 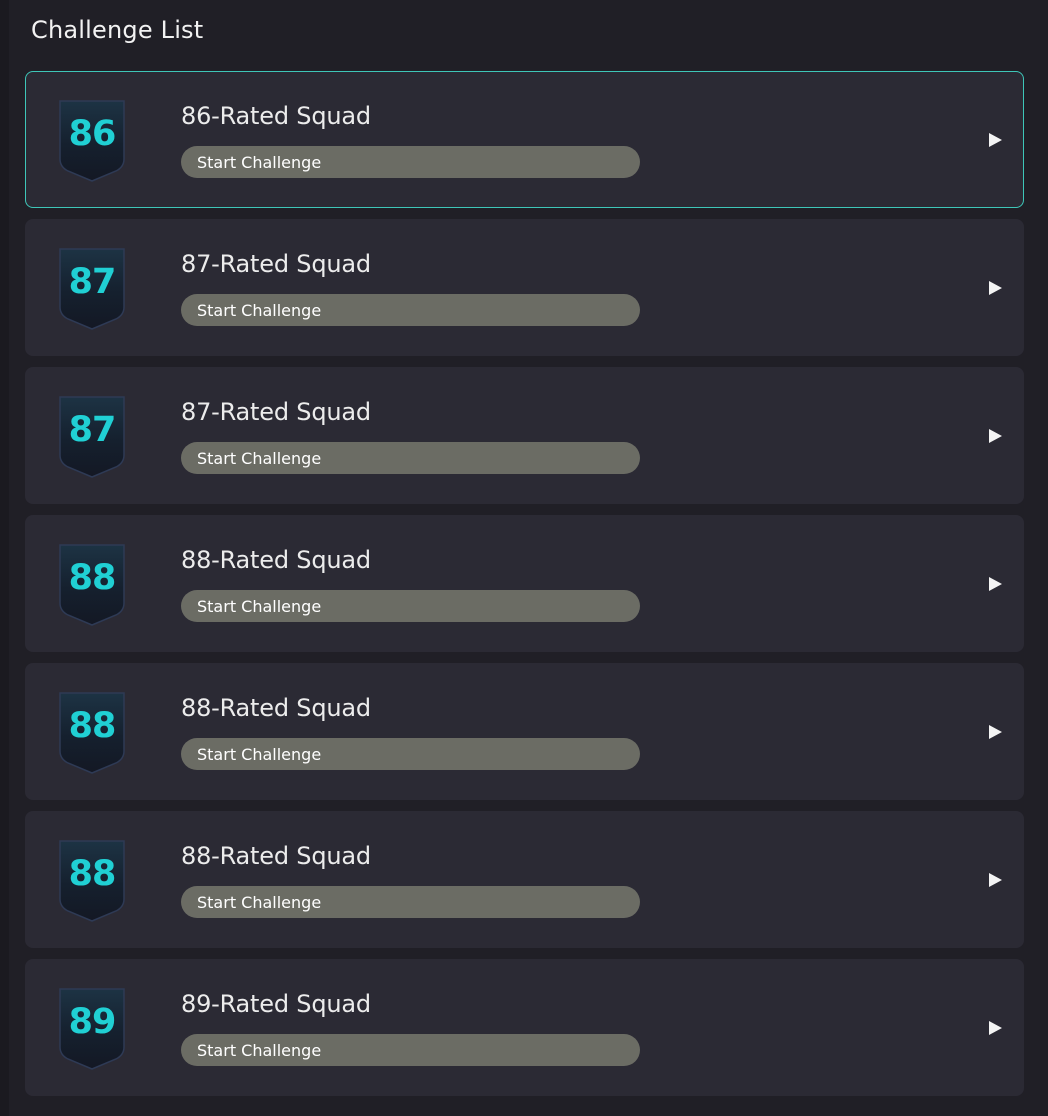 I want to click on shield-badge-icon: 86, so click(x=93, y=140).